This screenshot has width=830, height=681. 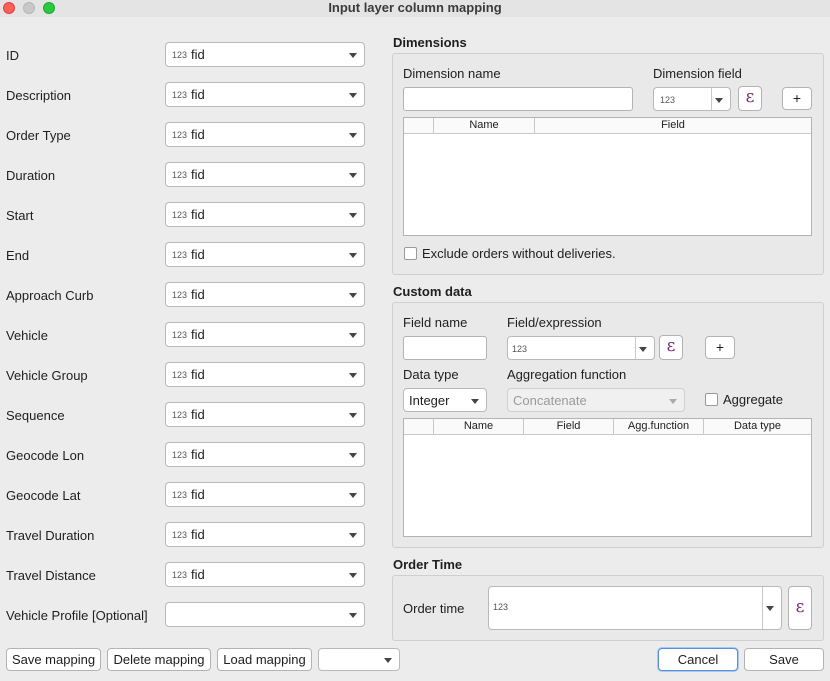 What do you see at coordinates (31, 175) in the screenshot?
I see `field-label: Duration` at bounding box center [31, 175].